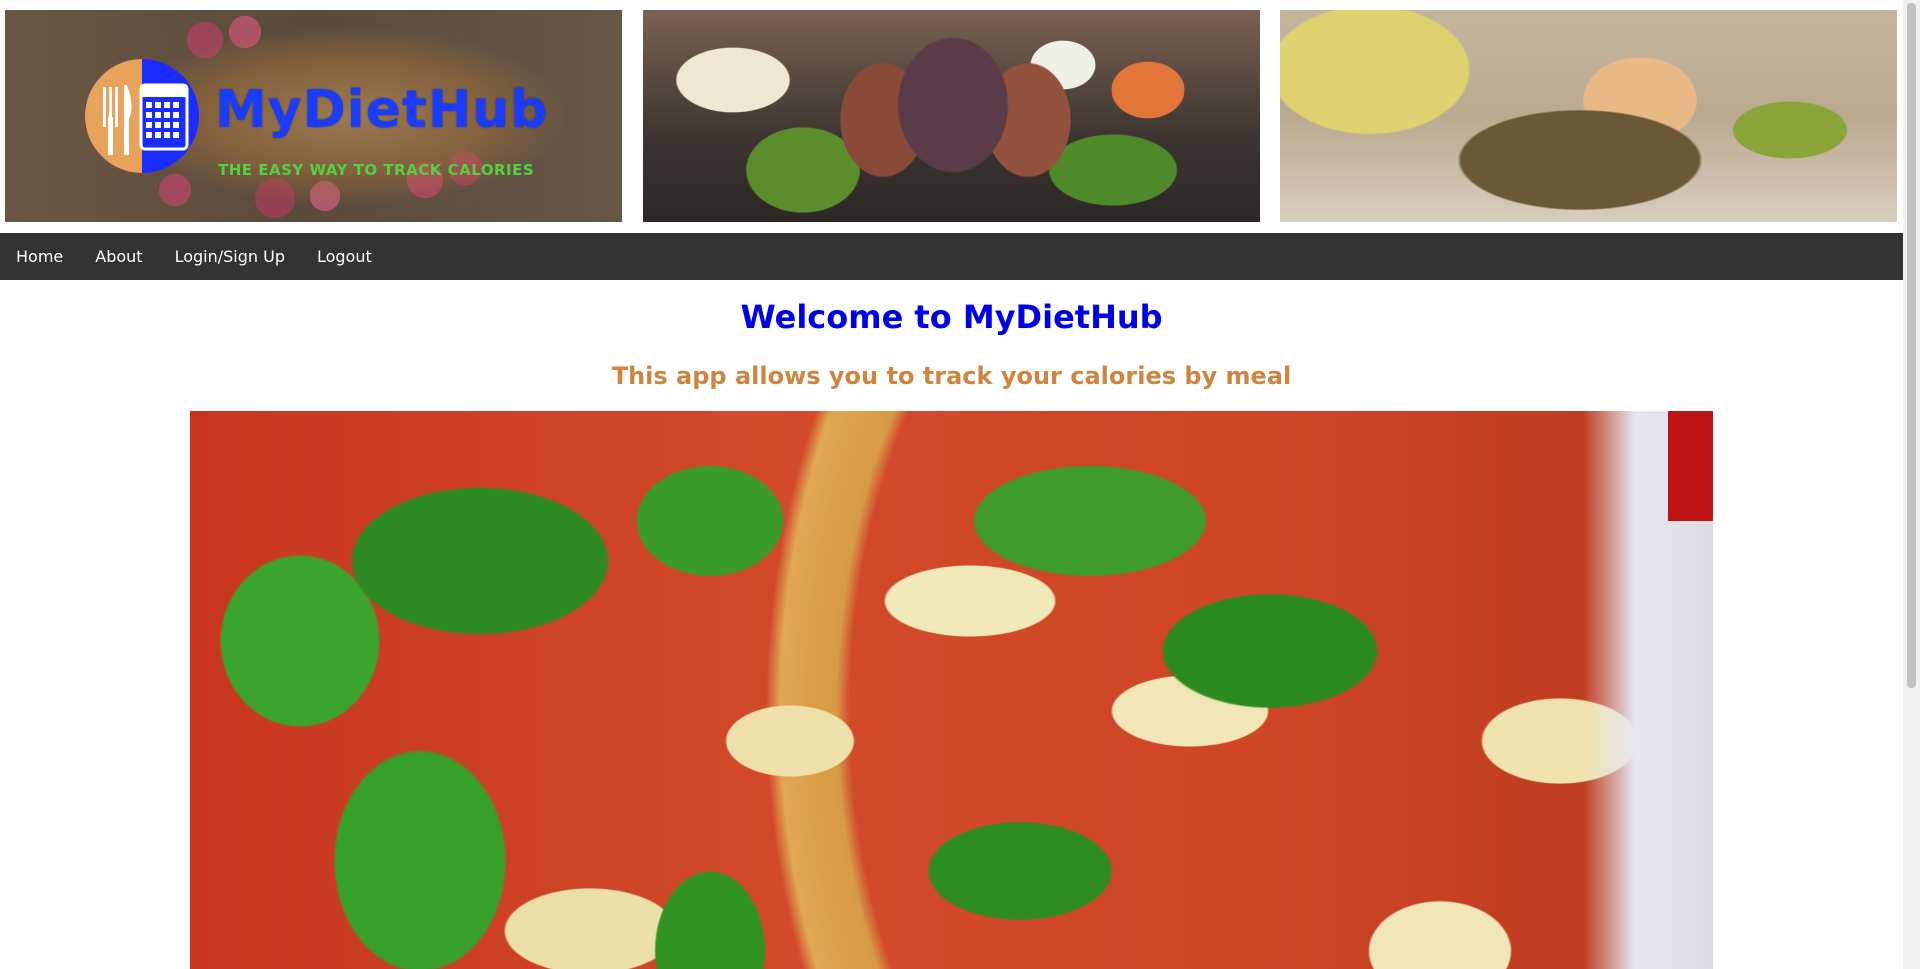 This screenshot has height=969, width=1920. What do you see at coordinates (1911, 345) in the screenshot?
I see `scrollbar-thumb` at bounding box center [1911, 345].